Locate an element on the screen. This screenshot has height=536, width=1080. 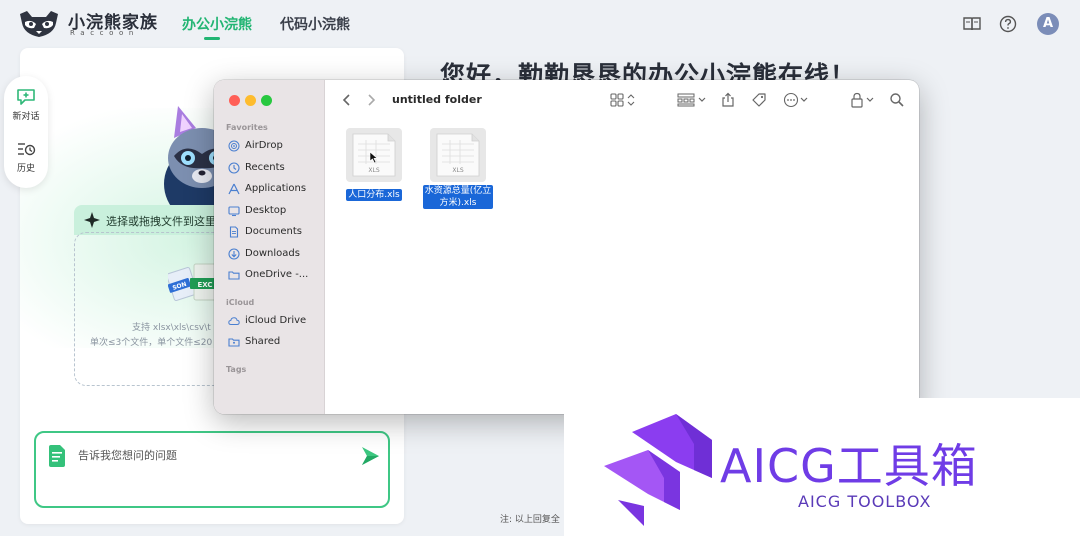
history-button: 历史 is located at coordinates (26, 157).